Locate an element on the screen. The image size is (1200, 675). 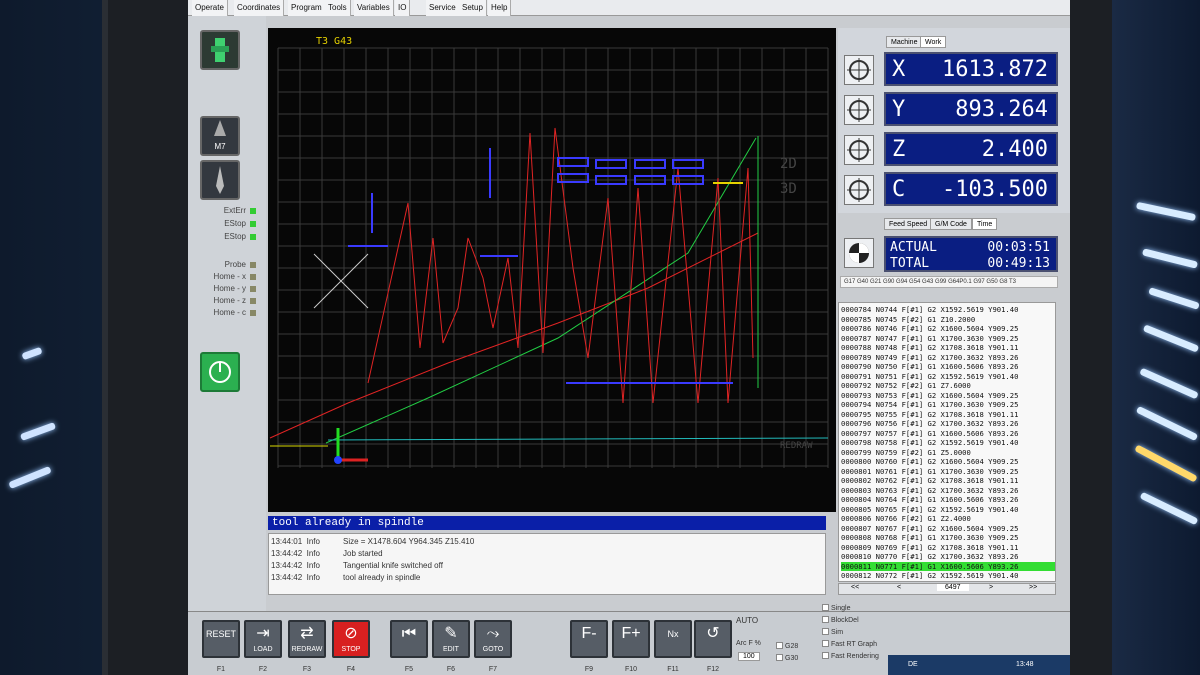
feed-minus-button: F- is located at coordinates (589, 639).